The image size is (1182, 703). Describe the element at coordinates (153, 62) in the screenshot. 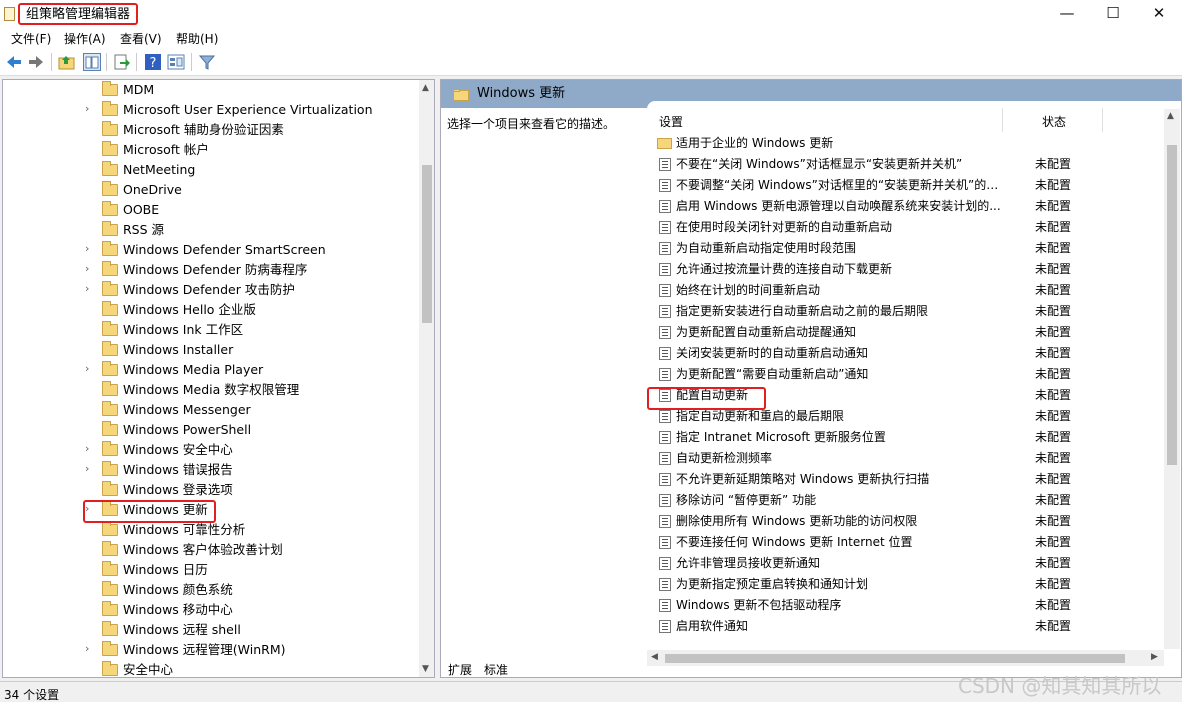

I see `help-icon: ?` at that location.